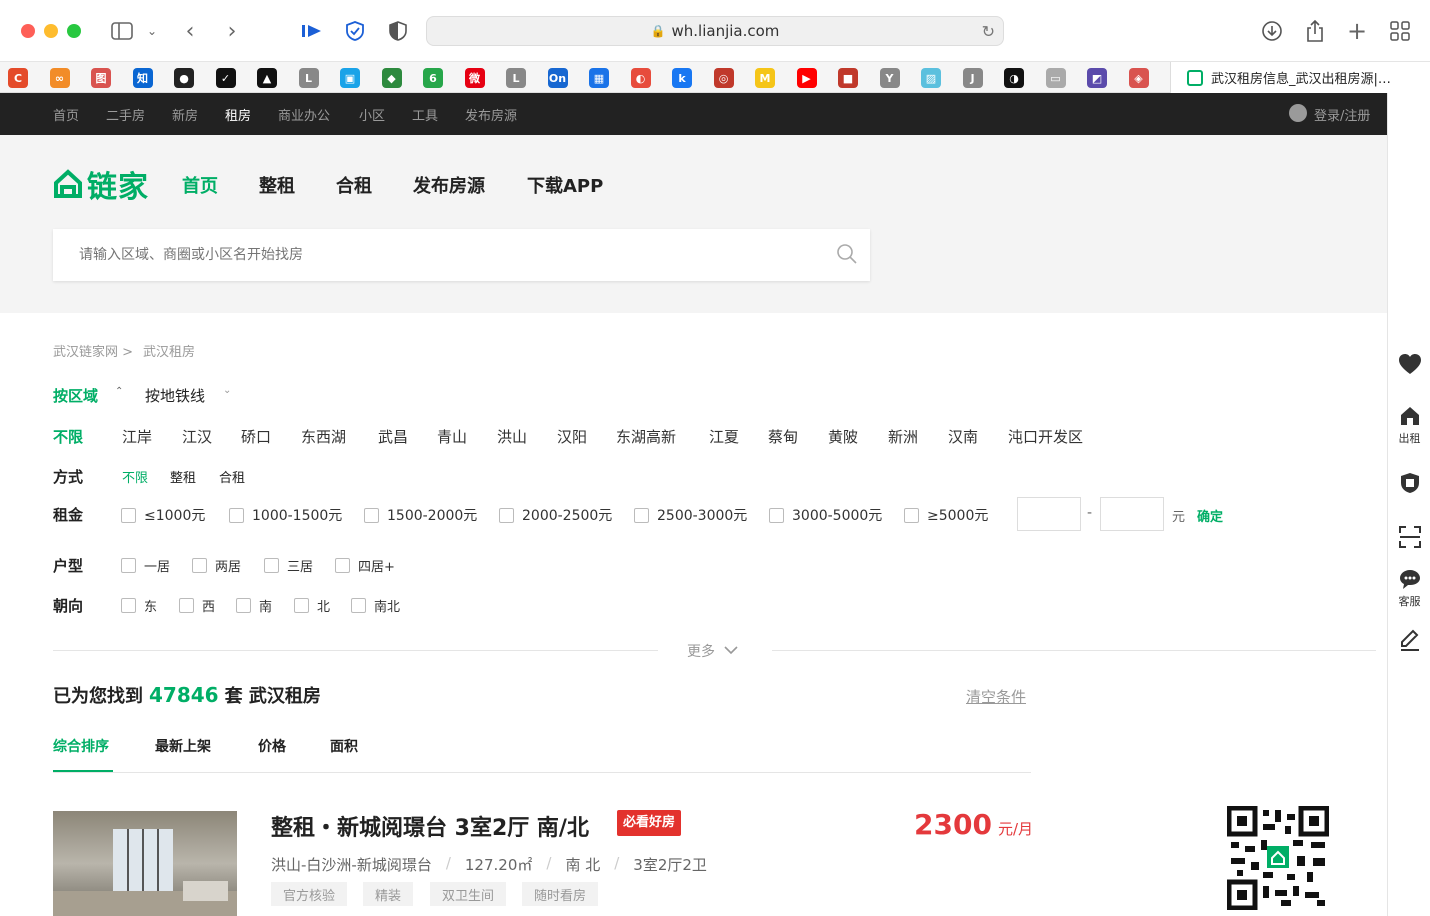 Image resolution: width=1430 pixels, height=916 pixels. Describe the element at coordinates (312, 31) in the screenshot. I see `extension-icon` at that location.